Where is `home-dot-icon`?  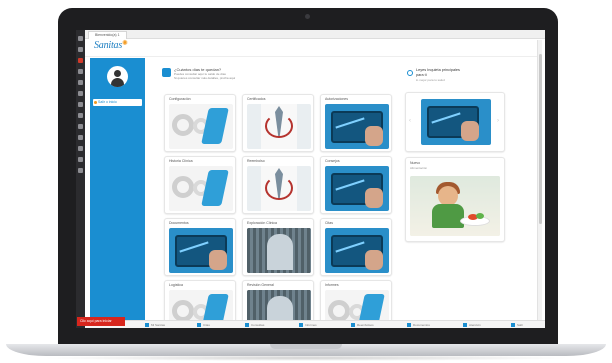 home-dot-icon is located at coordinates (95, 102).